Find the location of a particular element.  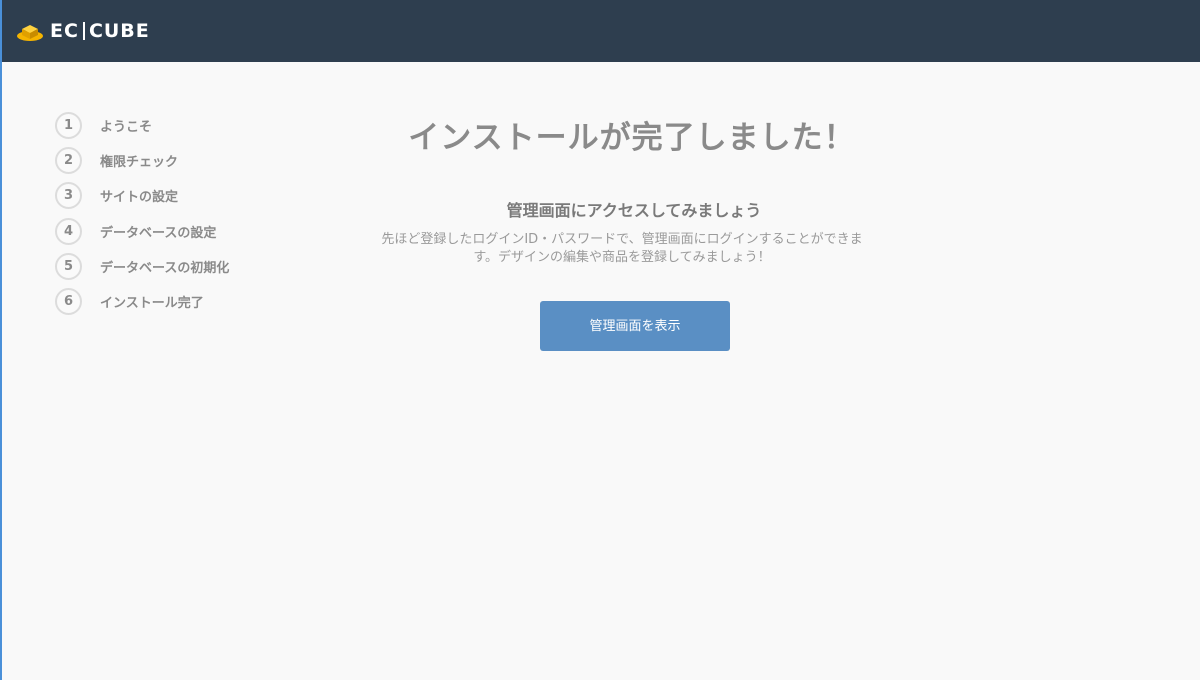

description-line: 先ほど登録したログインID・パスワードで、管理画面にログインすることができま is located at coordinates (622, 239).